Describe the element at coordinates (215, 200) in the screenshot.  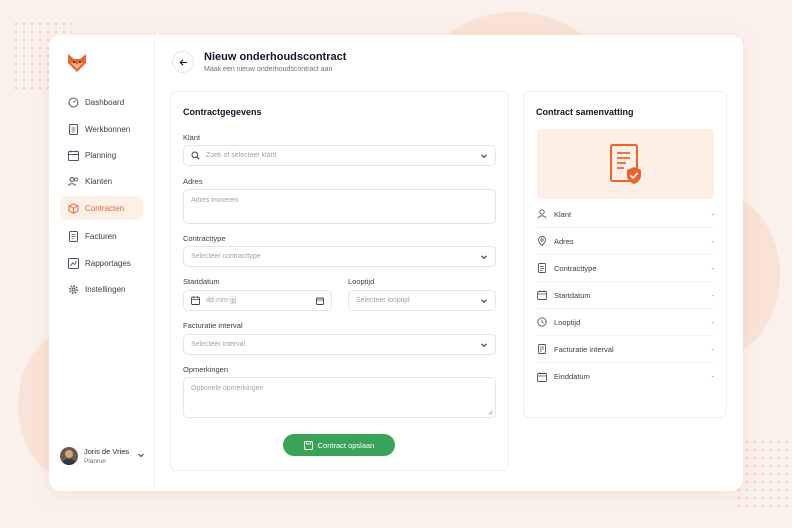
I see `adres-placeholder: Adres invoeren` at that location.